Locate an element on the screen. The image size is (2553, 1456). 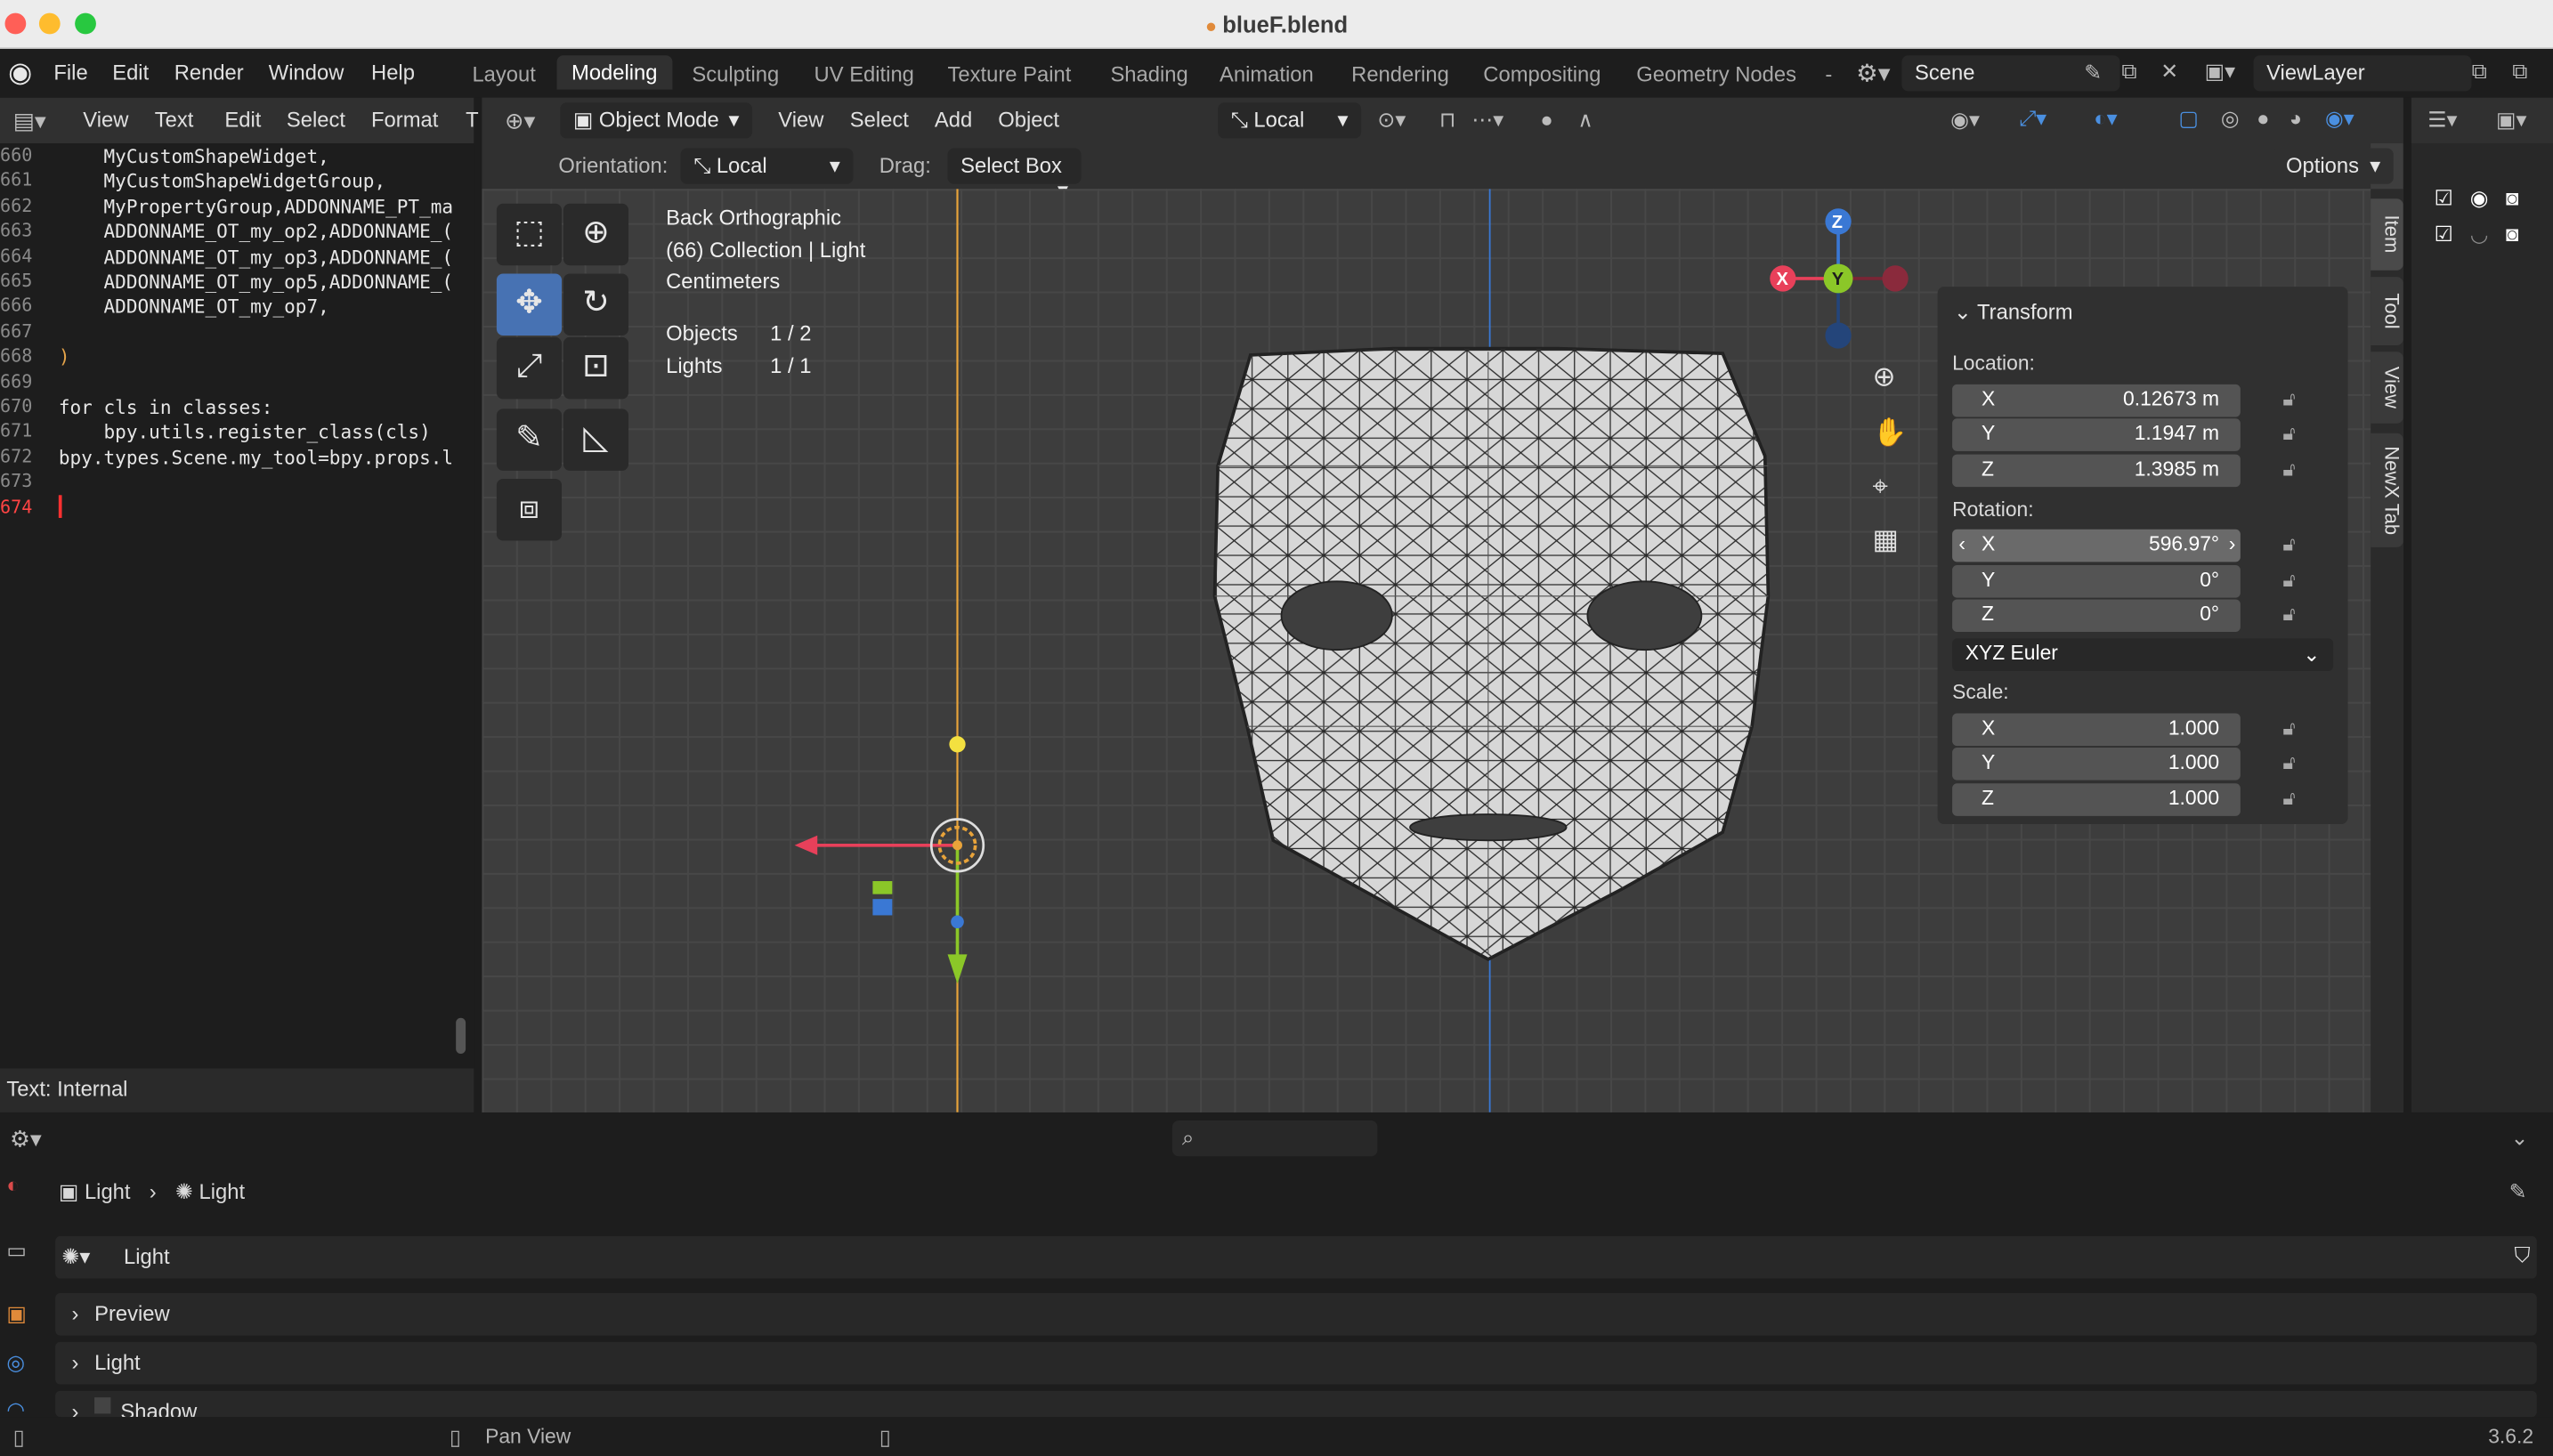
pan-hand-icon: ✋ is located at coordinates (1889, 433).